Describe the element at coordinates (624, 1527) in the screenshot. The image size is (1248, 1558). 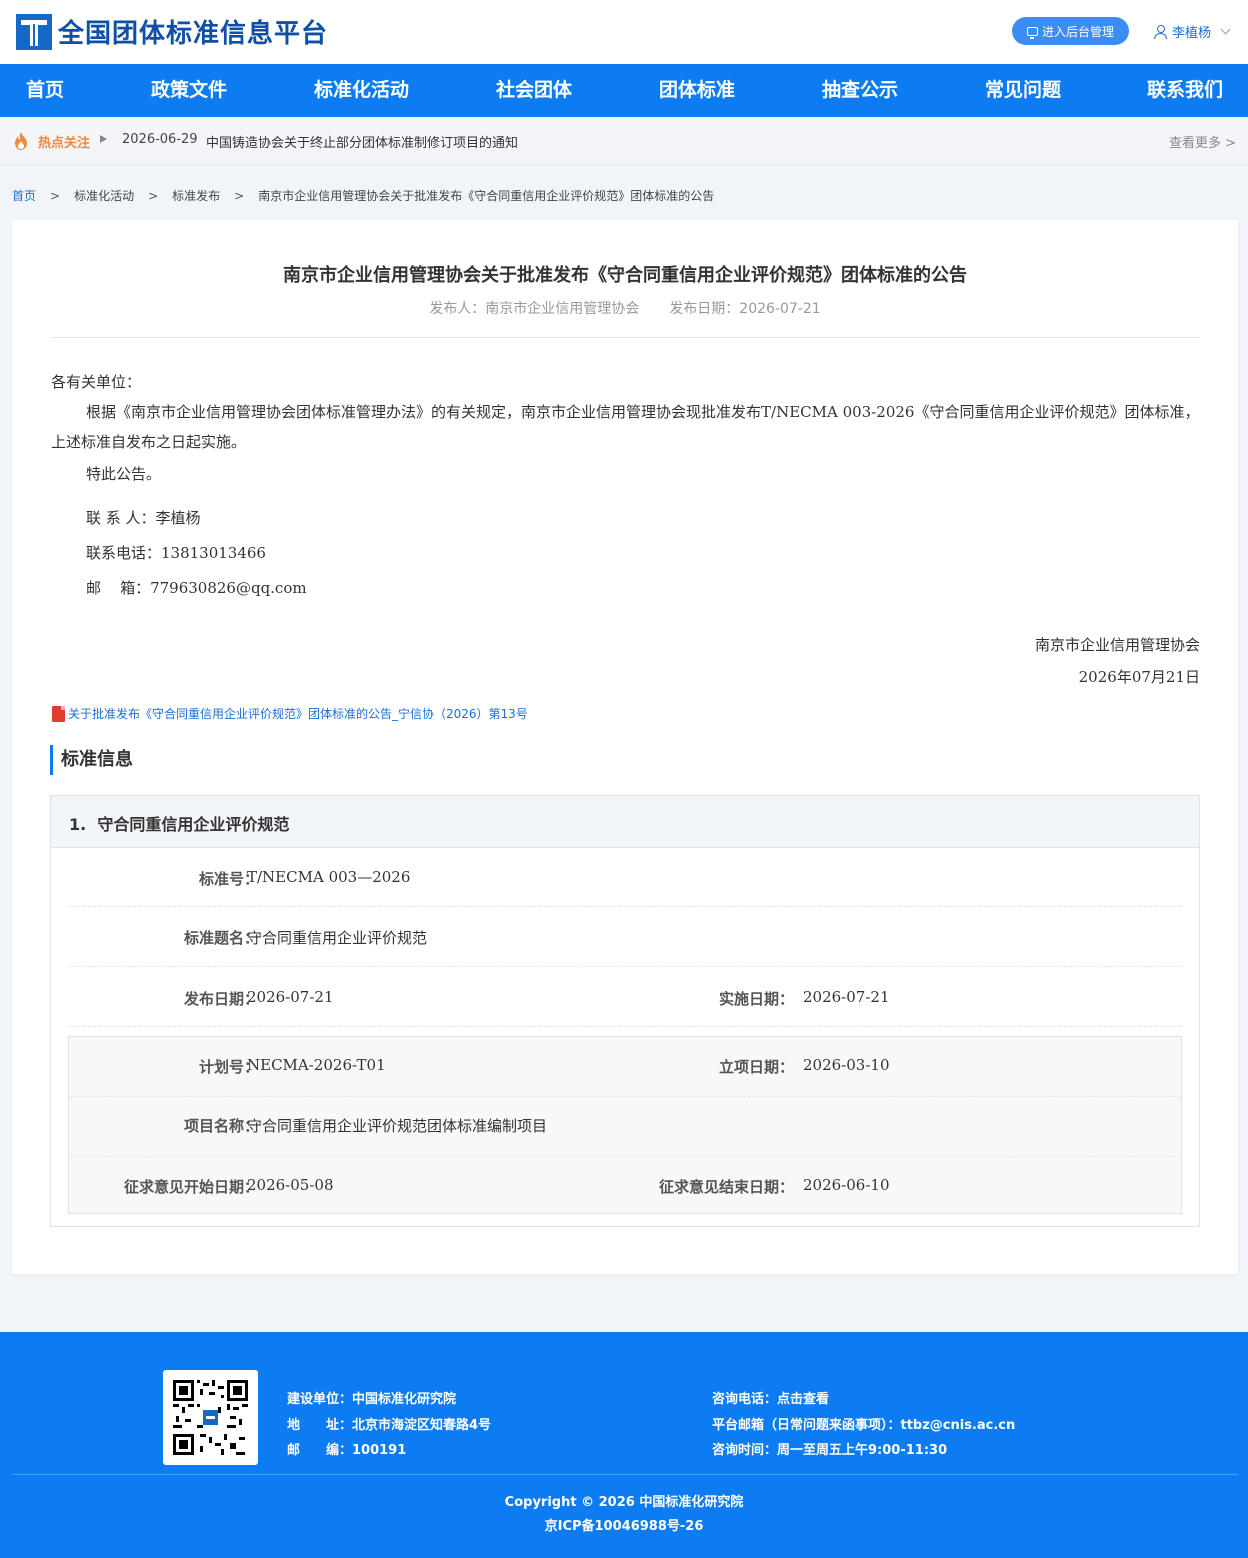
I see `icp-text: 京ICP备10046988号-26` at that location.